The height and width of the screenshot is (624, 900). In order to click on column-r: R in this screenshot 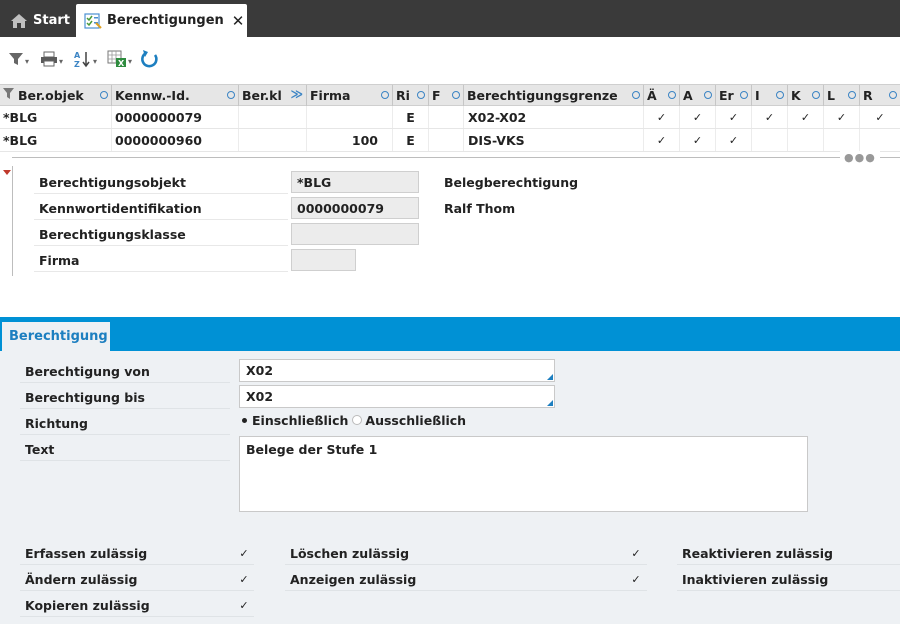, I will do `click(880, 95)`.